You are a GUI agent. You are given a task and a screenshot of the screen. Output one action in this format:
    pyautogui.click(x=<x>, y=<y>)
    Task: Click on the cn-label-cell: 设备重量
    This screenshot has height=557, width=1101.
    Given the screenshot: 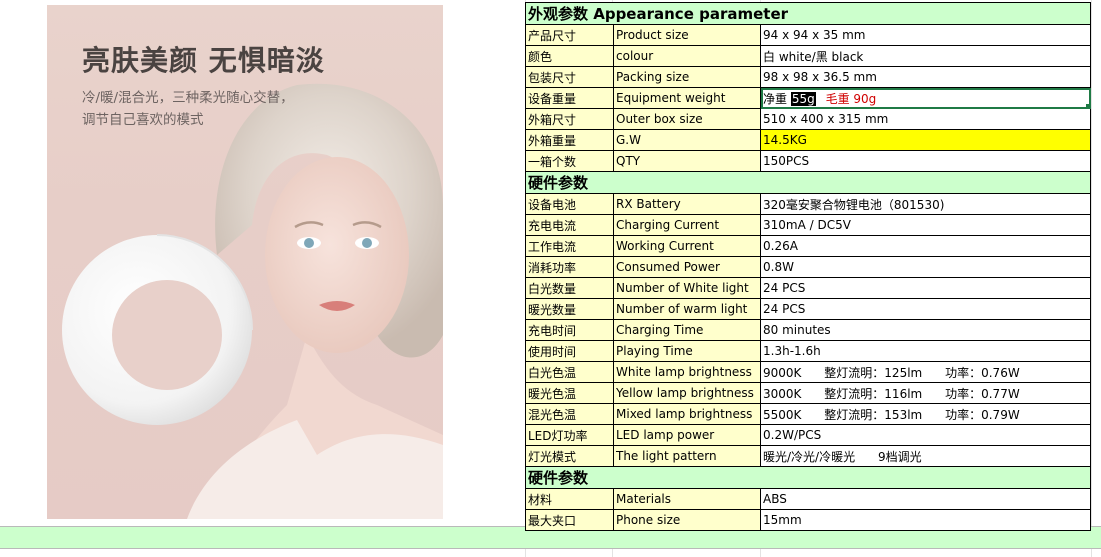 What is the action you would take?
    pyautogui.click(x=569, y=98)
    